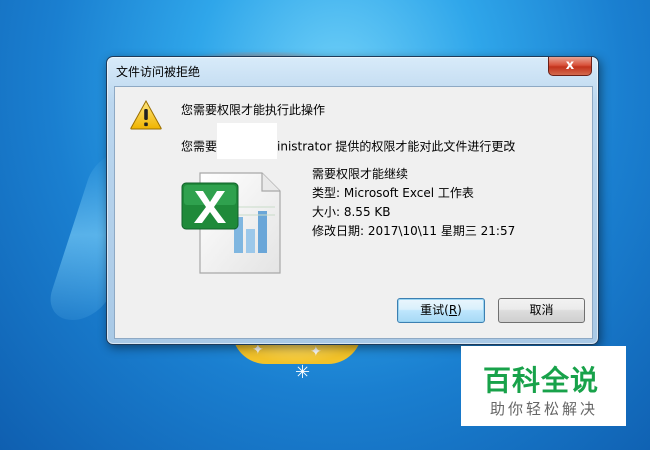 The image size is (650, 450). Describe the element at coordinates (158, 72) in the screenshot. I see `dialog-title: 文件访问被拒绝` at that location.